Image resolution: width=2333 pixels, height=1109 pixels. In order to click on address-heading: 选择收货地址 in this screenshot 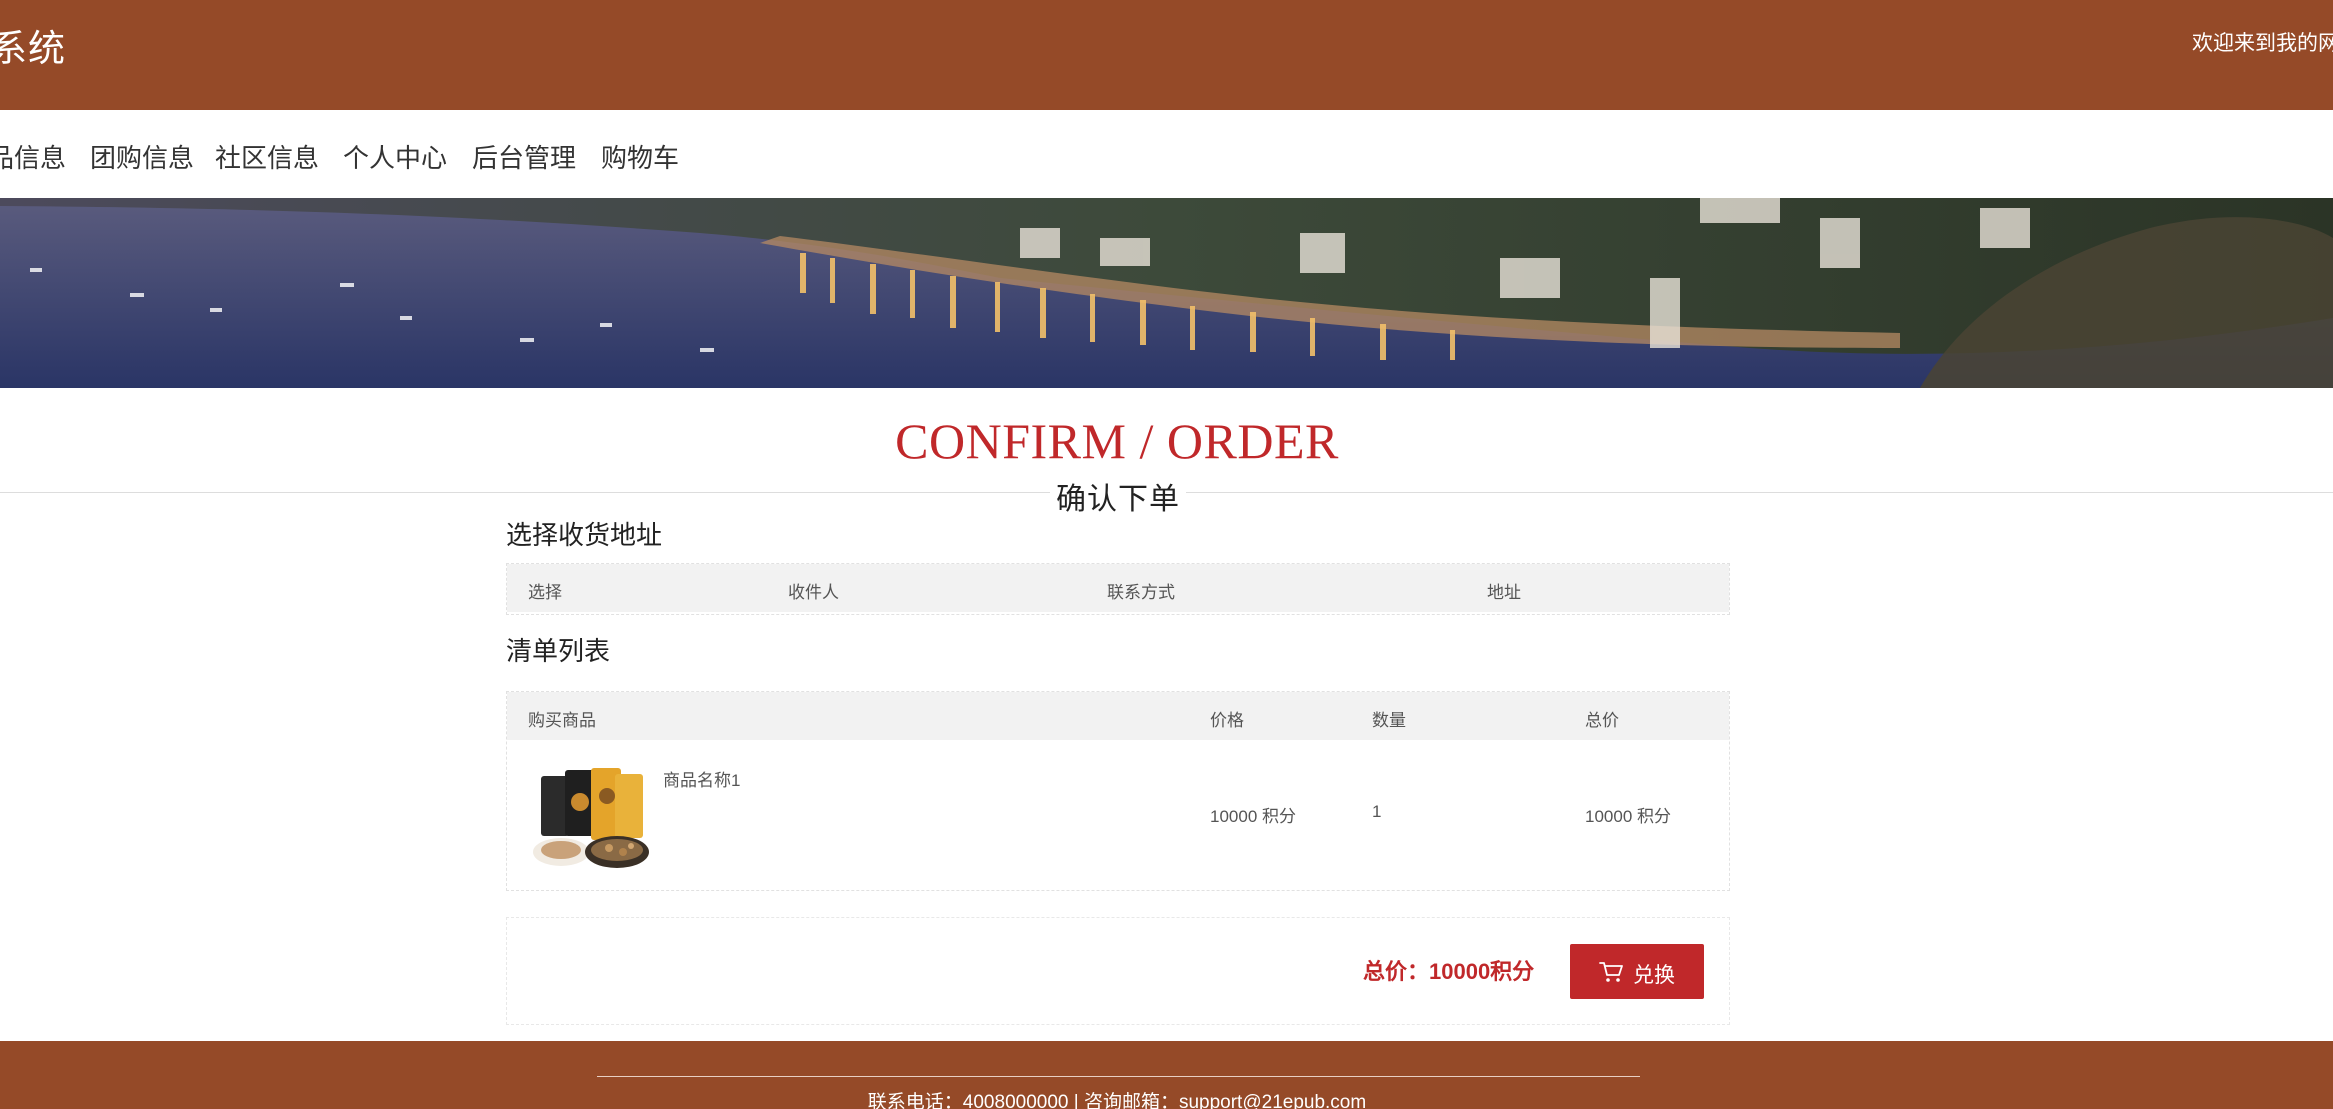, I will do `click(584, 535)`.